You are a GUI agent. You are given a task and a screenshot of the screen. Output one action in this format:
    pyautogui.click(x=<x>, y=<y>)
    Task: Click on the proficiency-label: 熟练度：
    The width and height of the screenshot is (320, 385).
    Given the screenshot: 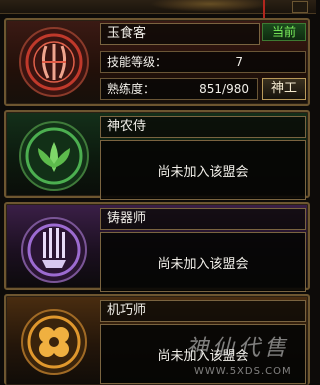 What is the action you would take?
    pyautogui.click(x=131, y=89)
    